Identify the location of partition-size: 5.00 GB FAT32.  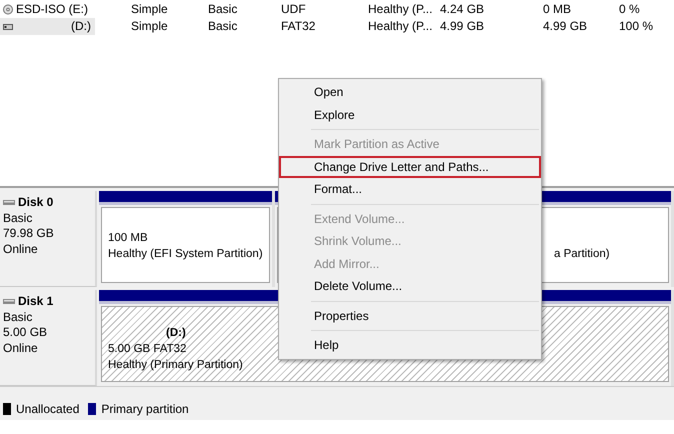
(147, 349).